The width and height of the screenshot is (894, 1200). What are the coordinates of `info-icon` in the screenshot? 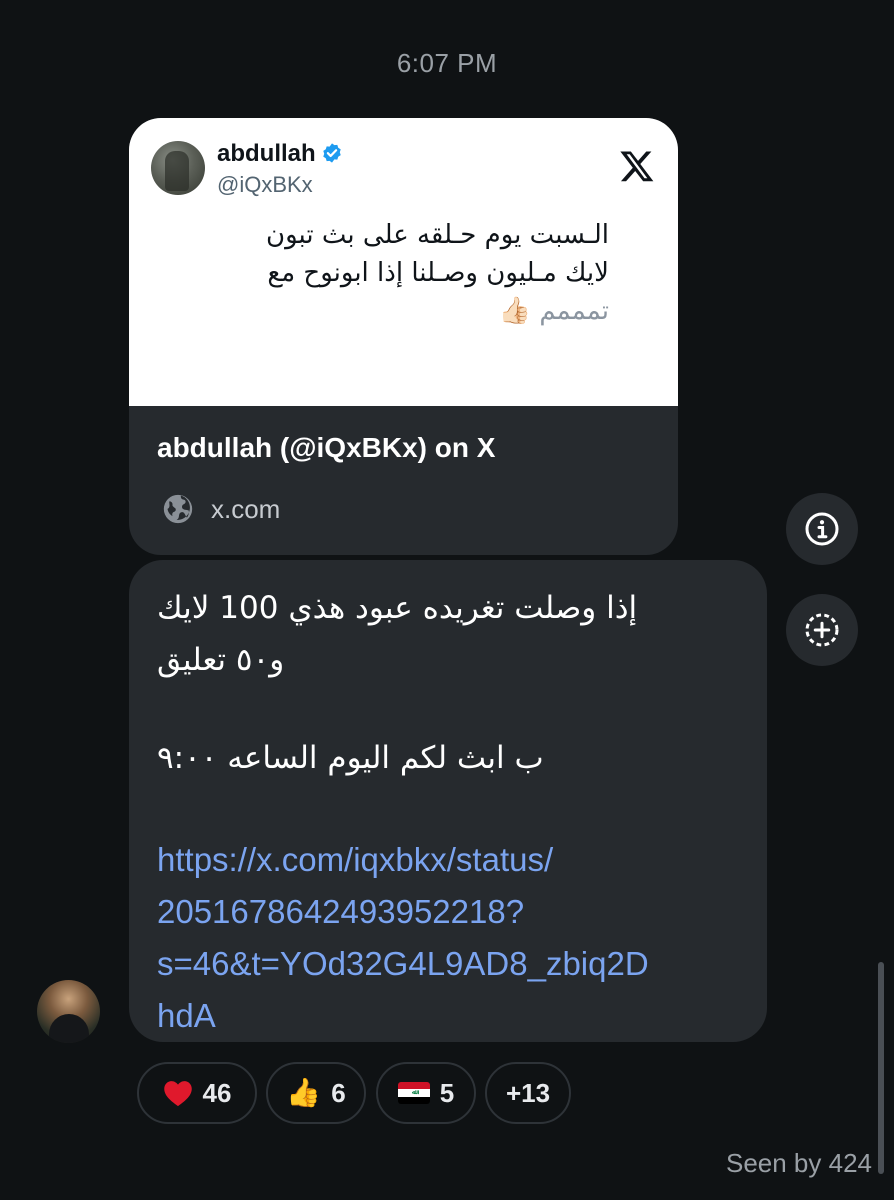 It's located at (822, 529).